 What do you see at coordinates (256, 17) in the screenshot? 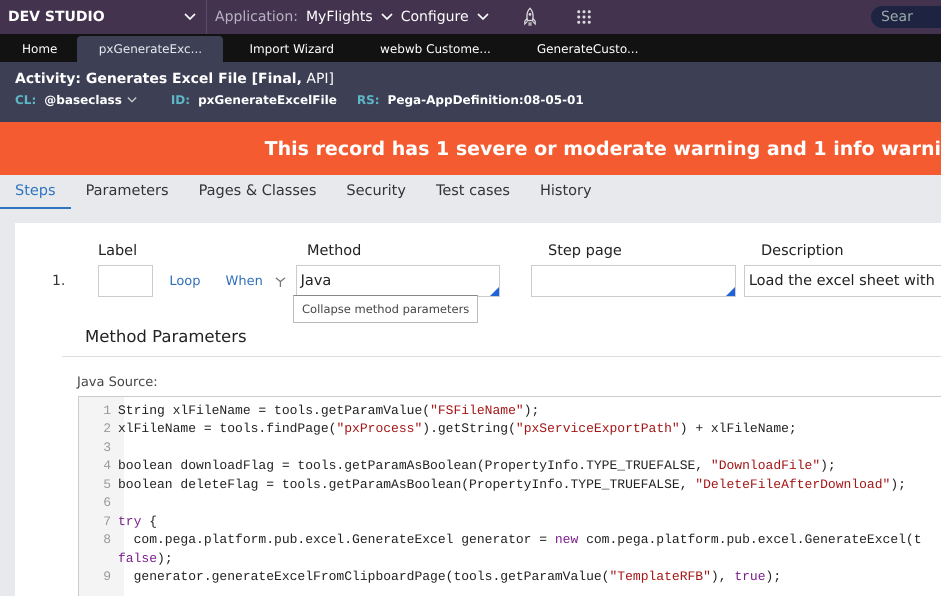
I see `application-label: Application:` at bounding box center [256, 17].